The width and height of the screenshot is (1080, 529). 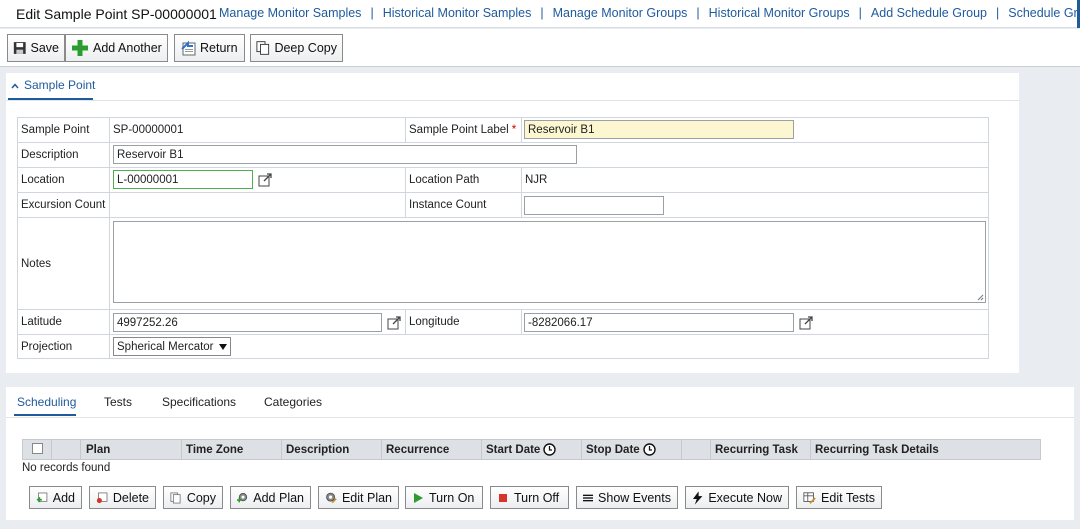 What do you see at coordinates (980, 297) in the screenshot?
I see `resize-handle-icon` at bounding box center [980, 297].